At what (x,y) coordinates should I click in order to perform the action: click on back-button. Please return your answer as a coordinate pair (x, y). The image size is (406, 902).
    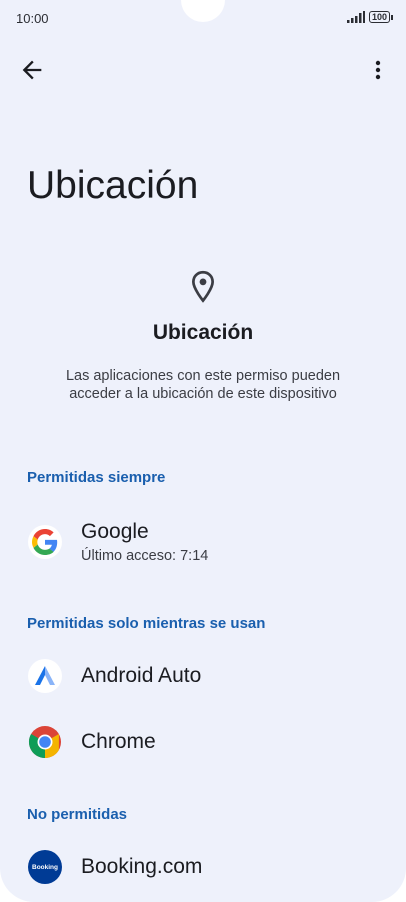
    Looking at the image, I should click on (32, 70).